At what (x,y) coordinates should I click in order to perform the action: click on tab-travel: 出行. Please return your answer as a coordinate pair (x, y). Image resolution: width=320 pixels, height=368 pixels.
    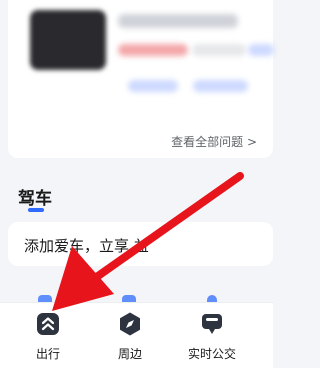
    Looking at the image, I should click on (48, 336).